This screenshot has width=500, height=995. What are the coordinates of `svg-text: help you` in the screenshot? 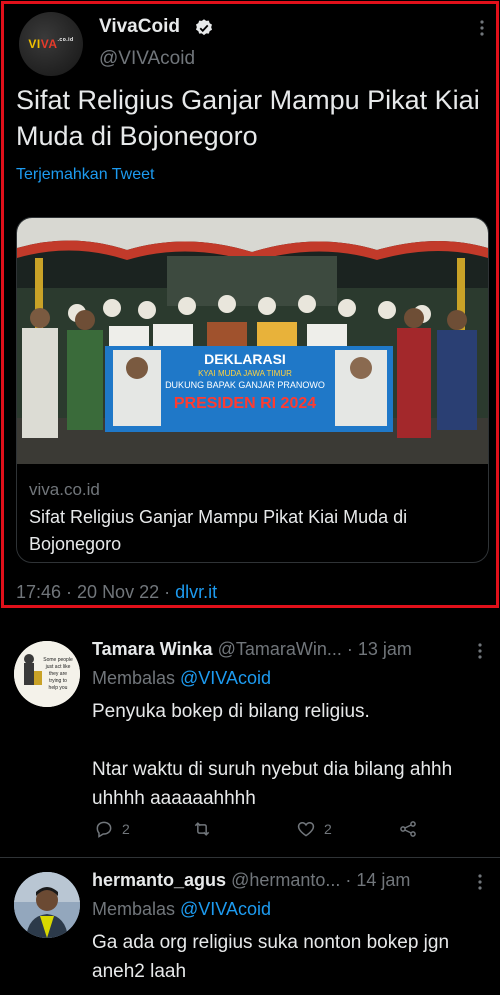 It's located at (58, 688).